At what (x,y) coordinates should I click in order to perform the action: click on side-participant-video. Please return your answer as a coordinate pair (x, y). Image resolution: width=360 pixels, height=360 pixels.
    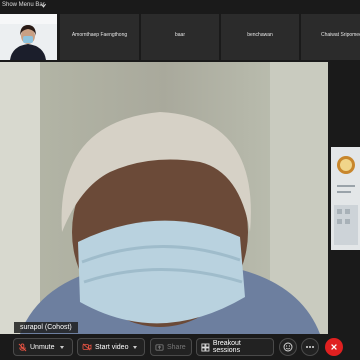
    Looking at the image, I should click on (345, 198).